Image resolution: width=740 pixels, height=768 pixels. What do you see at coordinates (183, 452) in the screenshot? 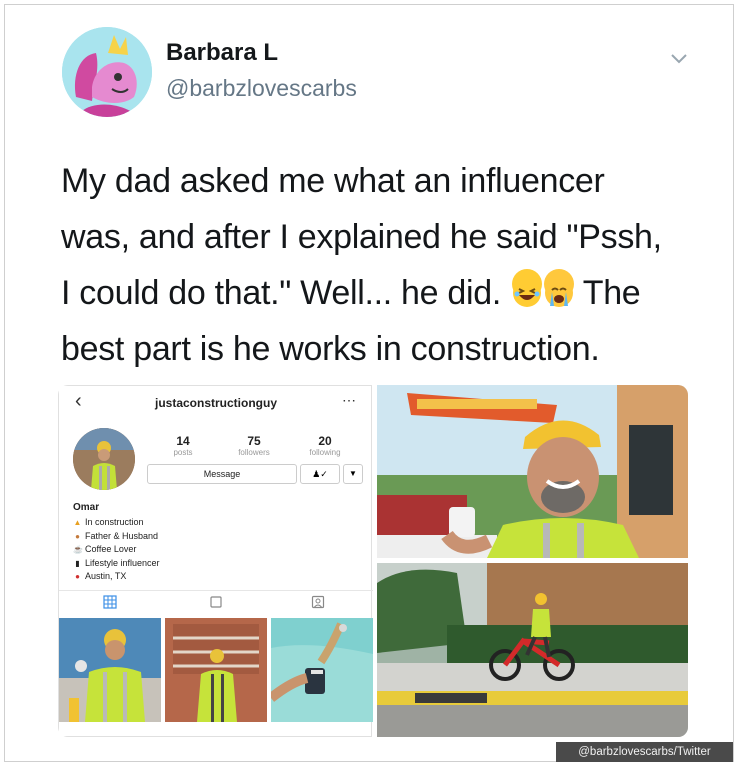
I see `stat-label: posts` at bounding box center [183, 452].